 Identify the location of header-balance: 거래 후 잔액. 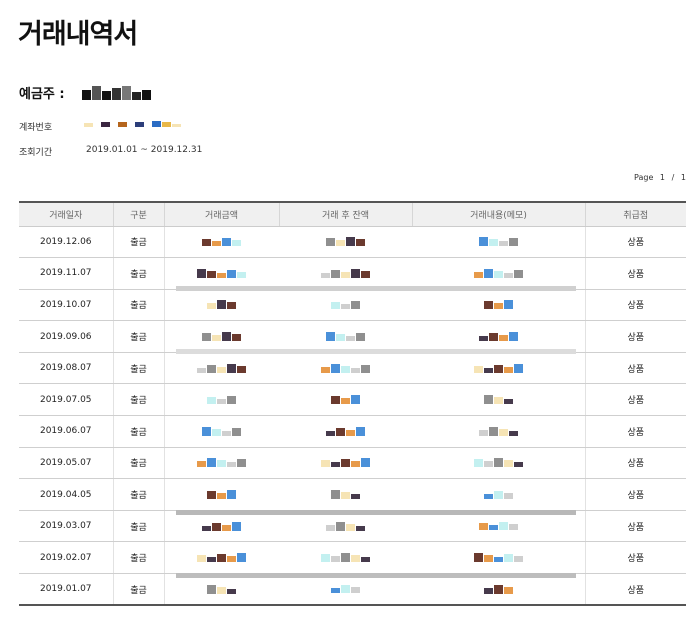
(346, 214).